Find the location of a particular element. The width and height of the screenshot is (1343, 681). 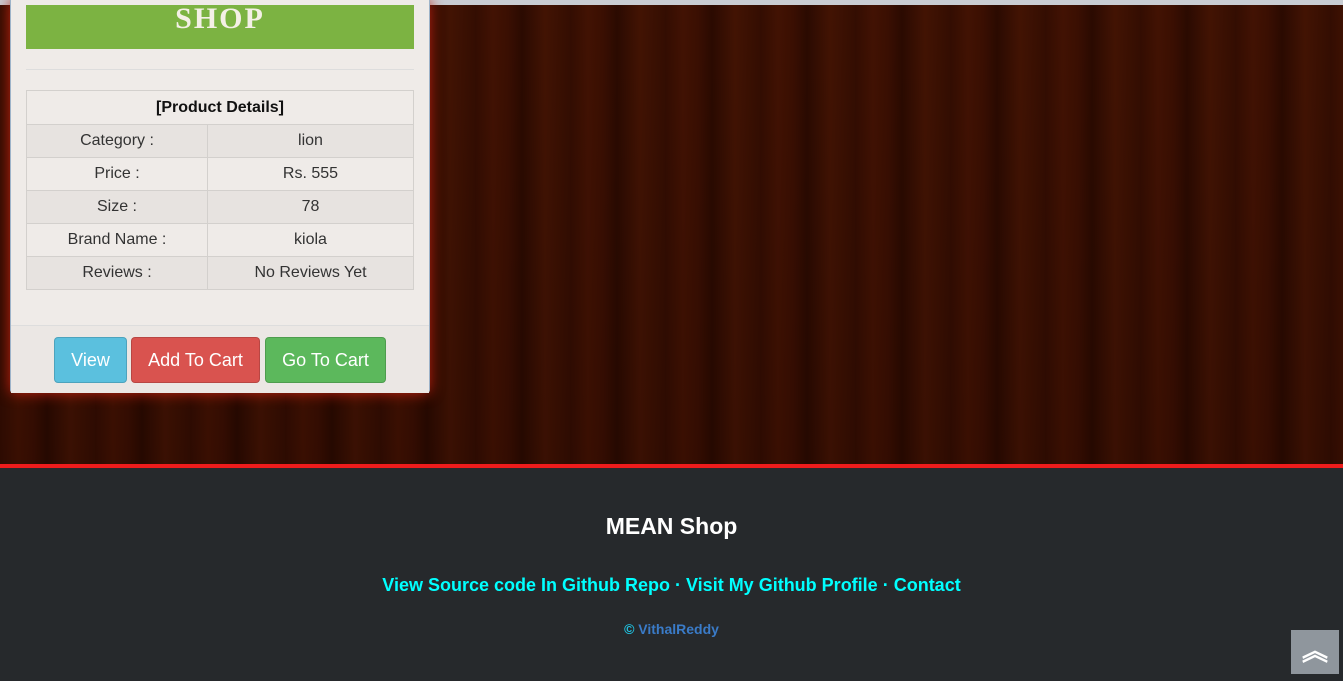

go-to-cart-button: Go To Cart is located at coordinates (325, 360).